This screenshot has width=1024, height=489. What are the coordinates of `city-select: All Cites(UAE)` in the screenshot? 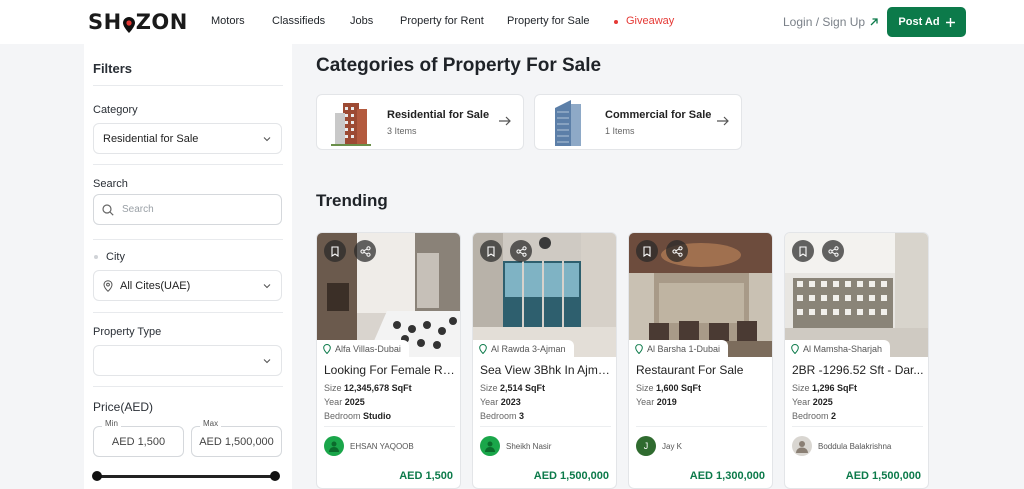 It's located at (187, 285).